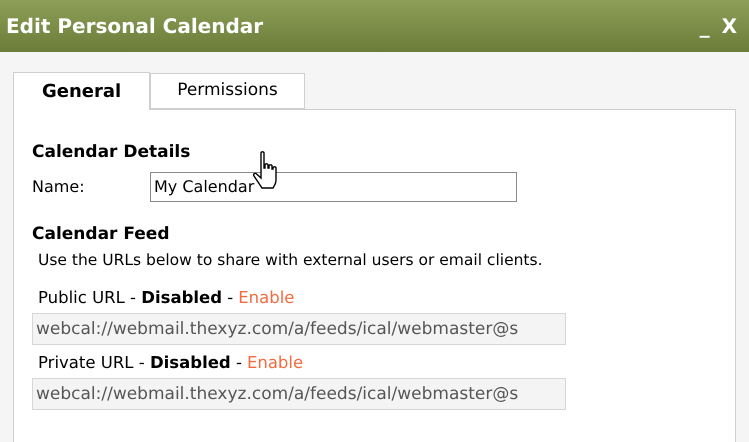 The height and width of the screenshot is (442, 749). I want to click on name-field: My Calendar, so click(333, 187).